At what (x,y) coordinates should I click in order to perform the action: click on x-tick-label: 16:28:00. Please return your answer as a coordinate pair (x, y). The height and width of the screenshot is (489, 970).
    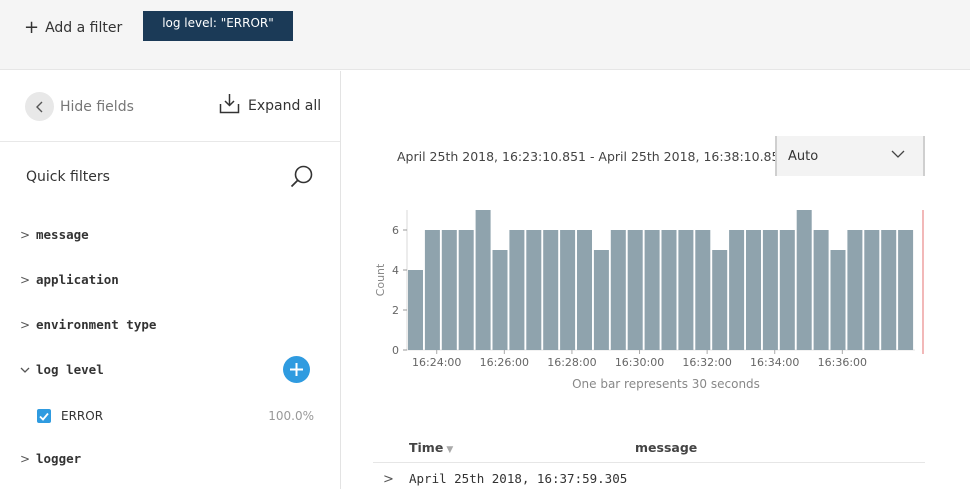
    Looking at the image, I should click on (571, 362).